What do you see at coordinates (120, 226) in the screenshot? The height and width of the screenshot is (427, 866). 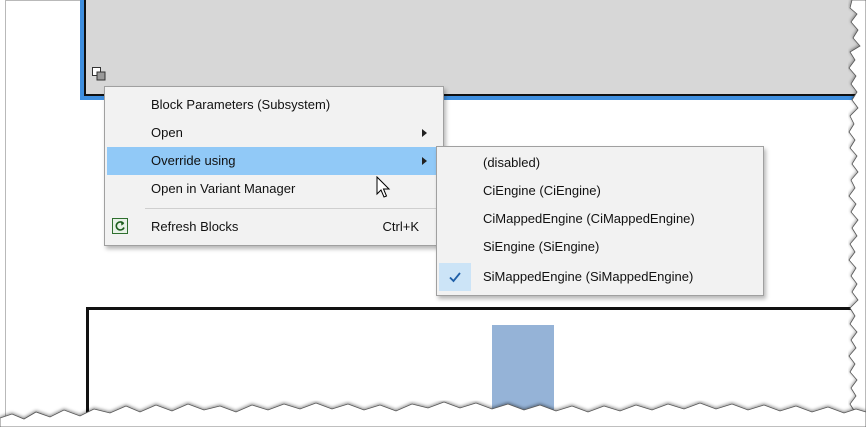 I see `refresh-icon` at bounding box center [120, 226].